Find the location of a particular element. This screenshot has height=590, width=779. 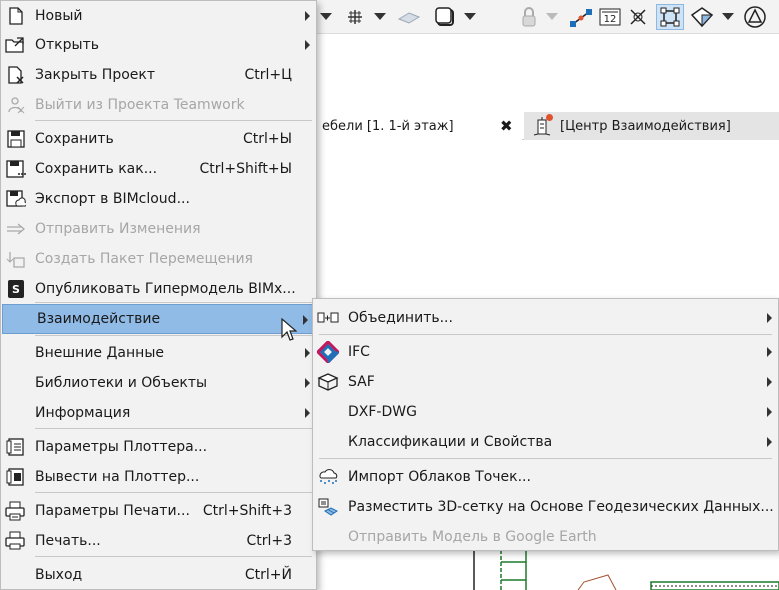

submenu-item-classifications: Классификации и Свойства is located at coordinates (545, 442).